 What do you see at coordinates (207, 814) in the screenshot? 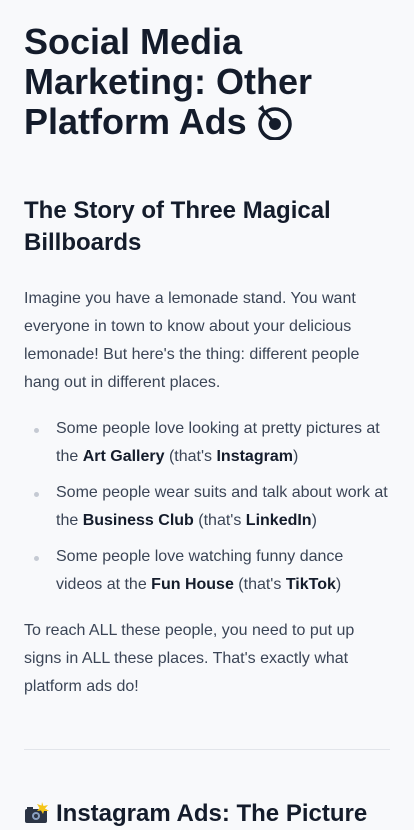
I see `section-heading-instagram: Instagram Ads: The Picture` at bounding box center [207, 814].